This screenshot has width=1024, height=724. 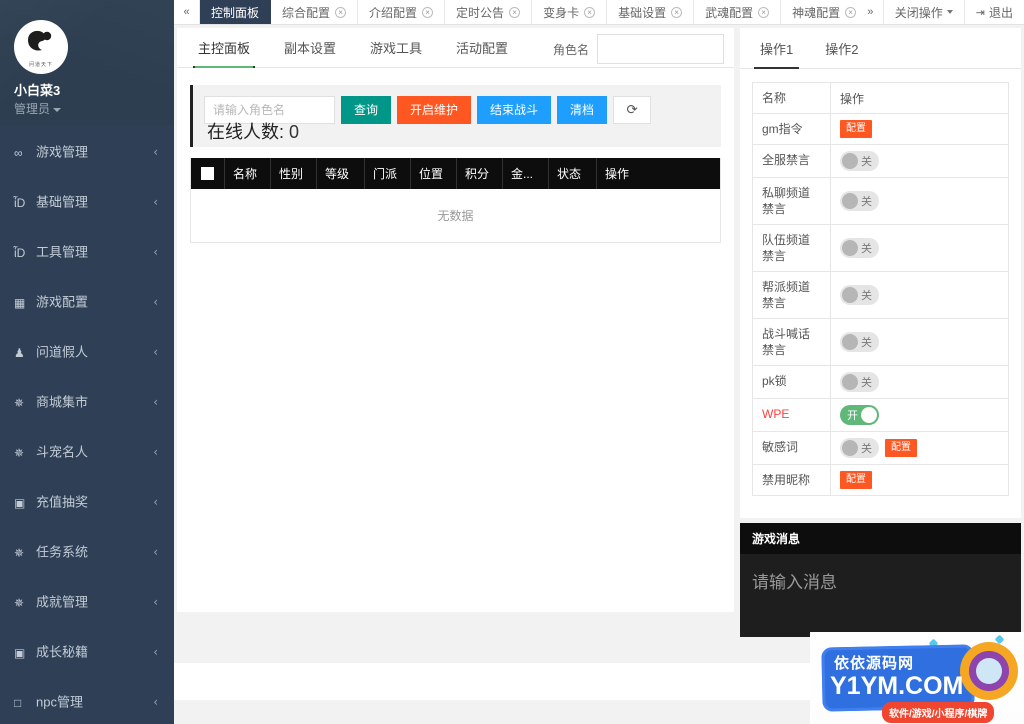 I want to click on table-column-header: 位置, so click(x=434, y=173).